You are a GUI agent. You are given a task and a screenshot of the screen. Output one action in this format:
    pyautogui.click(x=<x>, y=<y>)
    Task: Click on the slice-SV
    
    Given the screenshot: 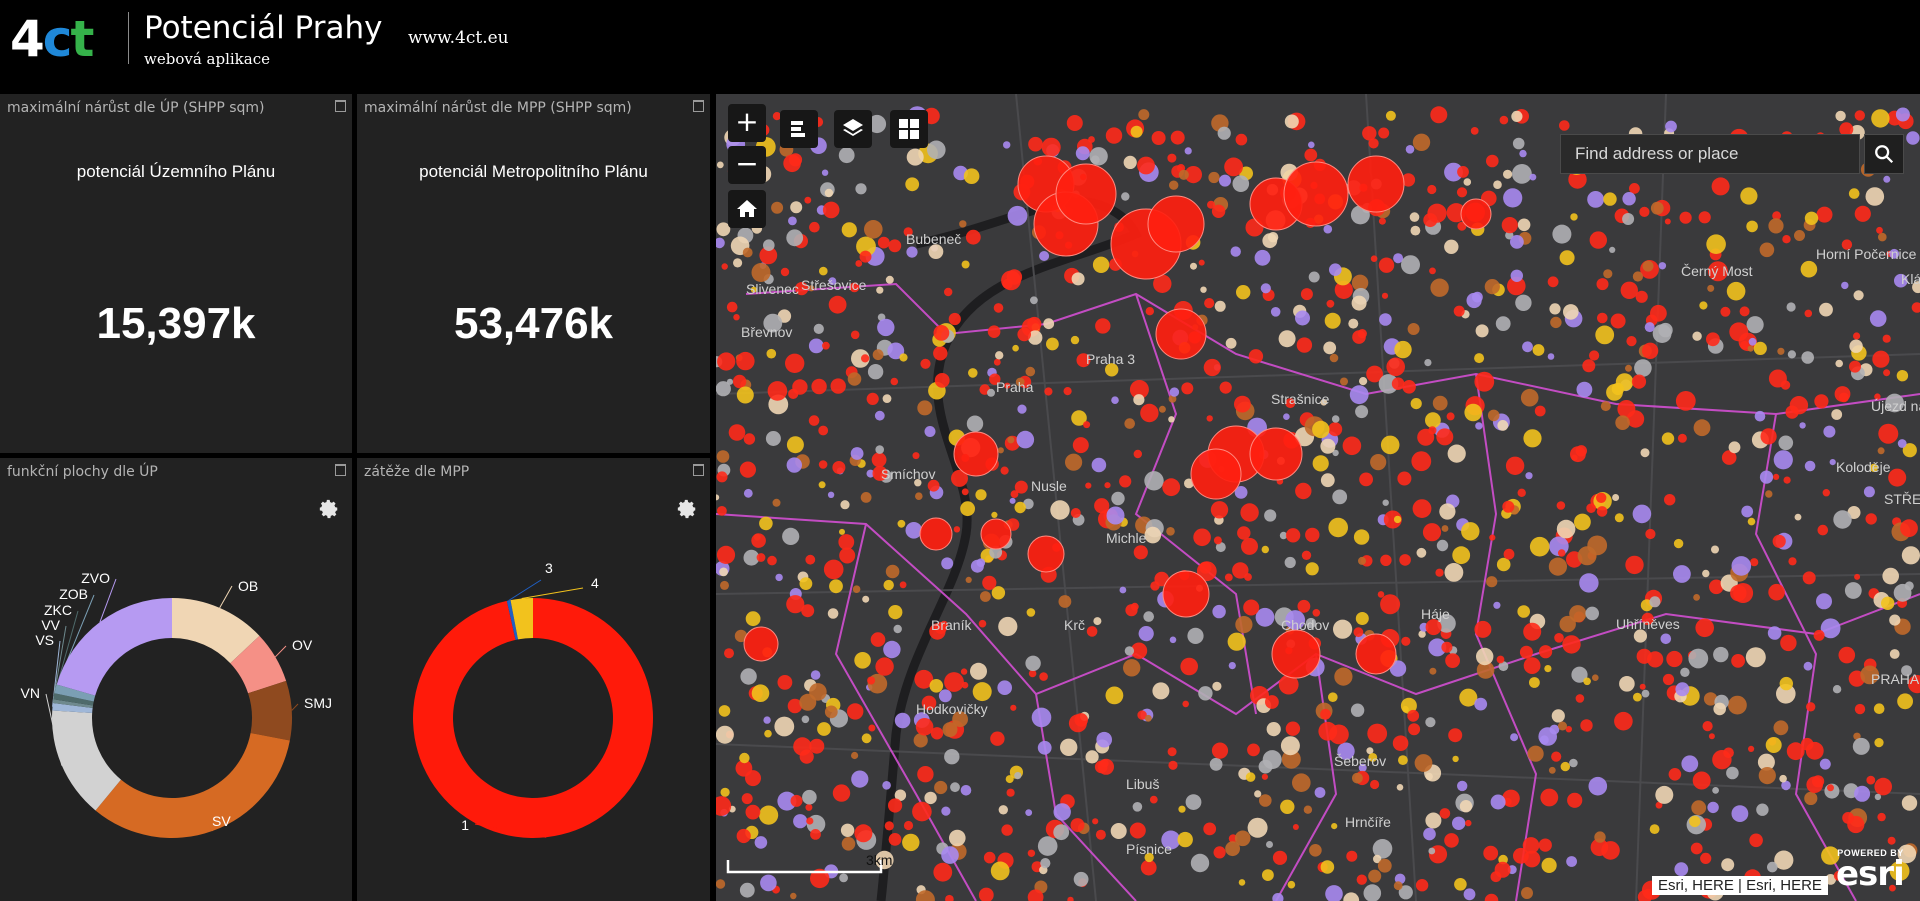 What is the action you would take?
    pyautogui.click(x=192, y=785)
    